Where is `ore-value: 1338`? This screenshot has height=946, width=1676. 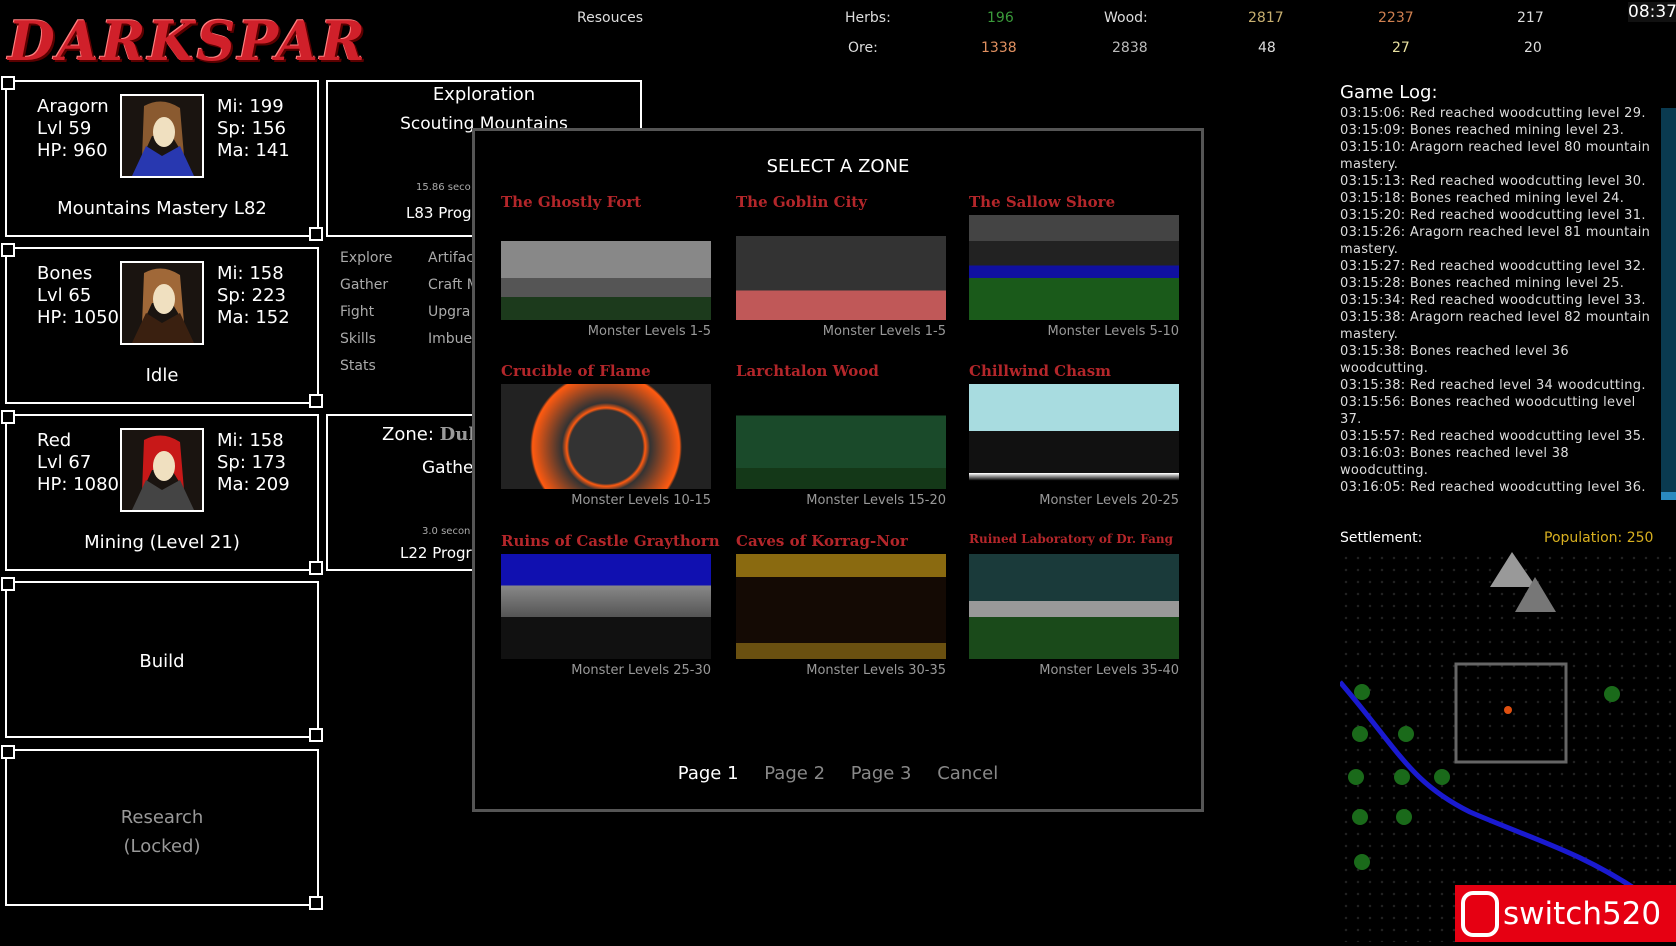
ore-value: 1338 is located at coordinates (999, 48).